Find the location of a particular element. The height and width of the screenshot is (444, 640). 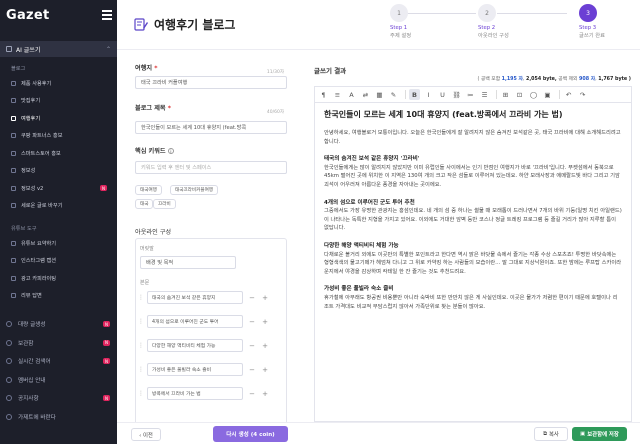

save-to-archive-button: ▣ 보관함에 저장 is located at coordinates (599, 434).